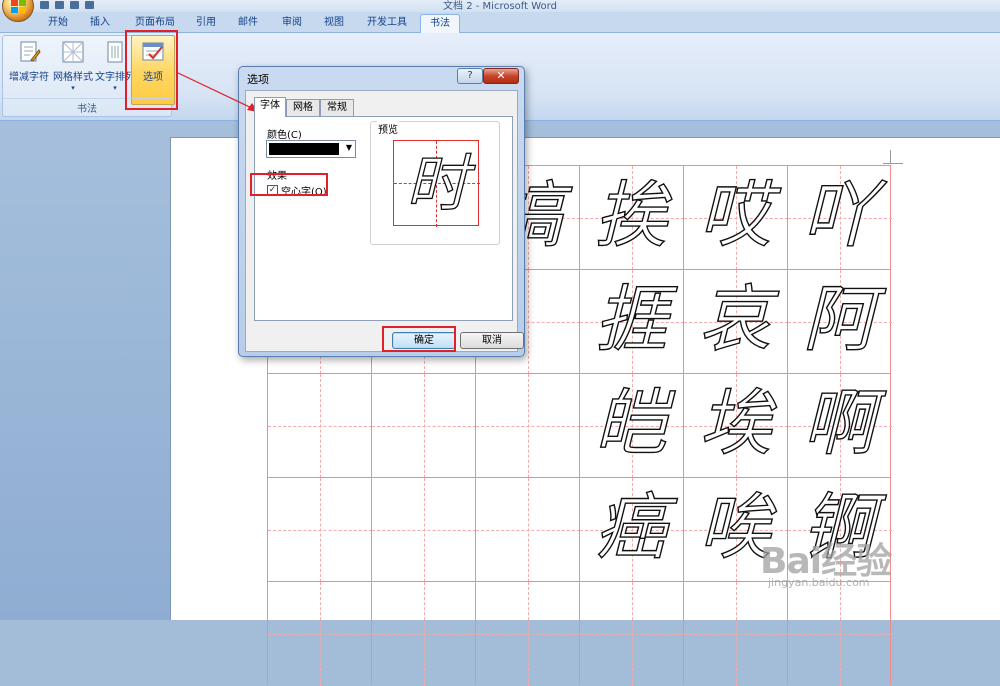 This screenshot has width=1000, height=686. I want to click on grid-style-label: 网格样式, so click(73, 77).